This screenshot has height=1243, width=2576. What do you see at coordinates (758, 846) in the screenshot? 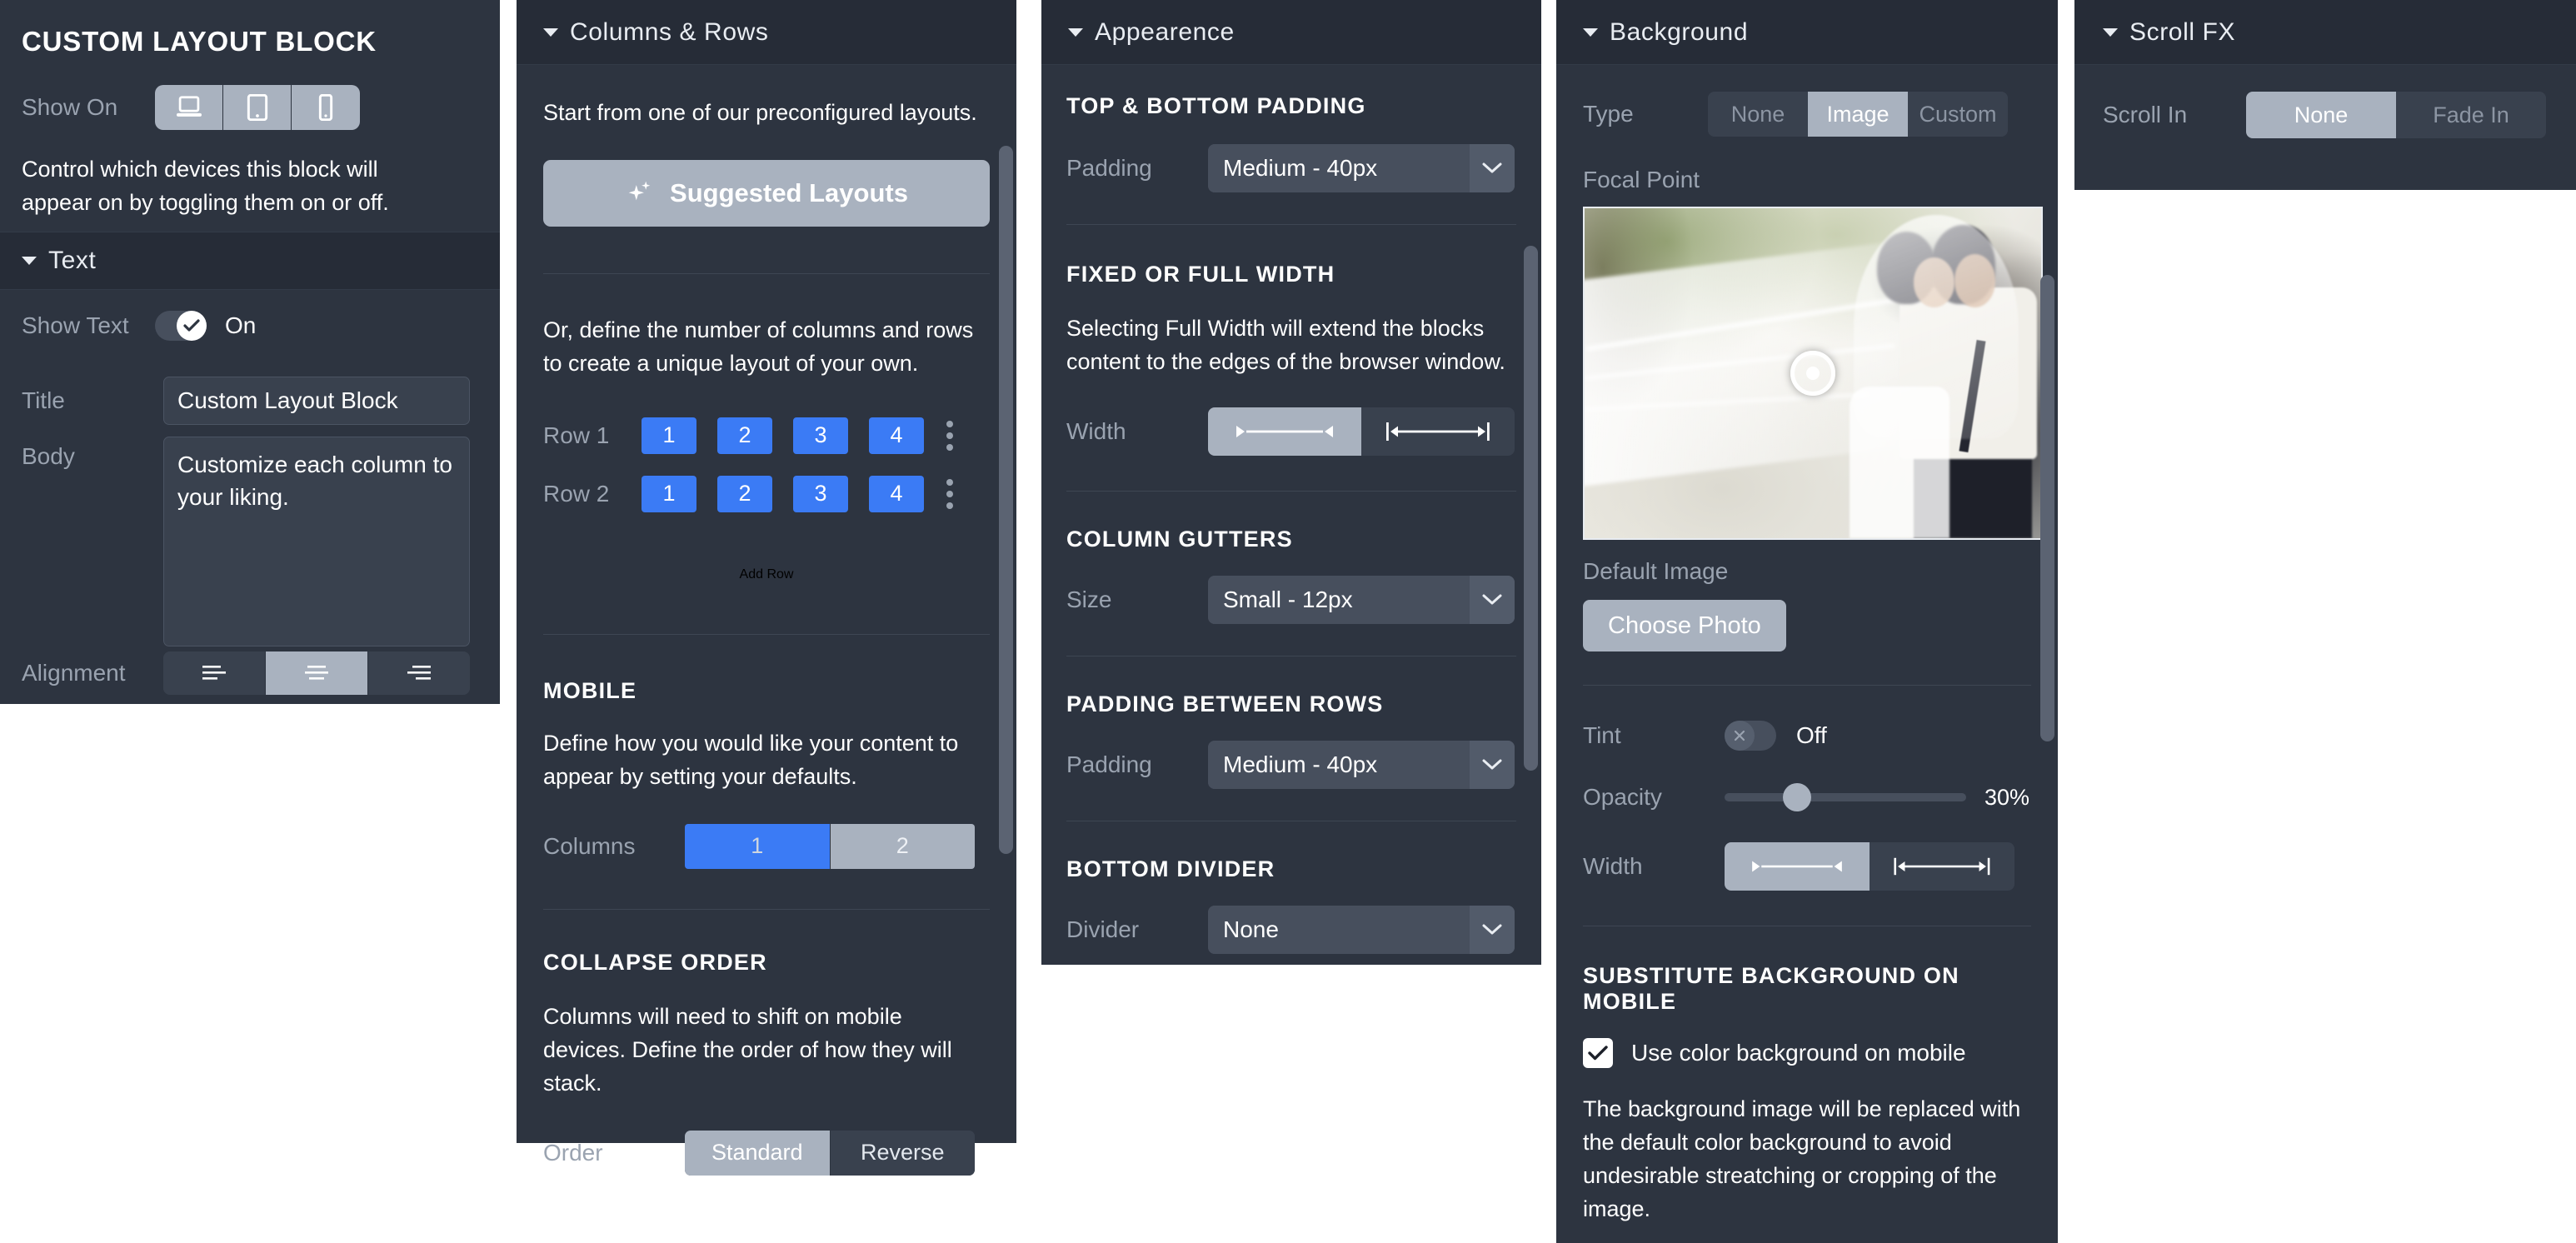
I see `mobile-columns-option-1: 1` at bounding box center [758, 846].